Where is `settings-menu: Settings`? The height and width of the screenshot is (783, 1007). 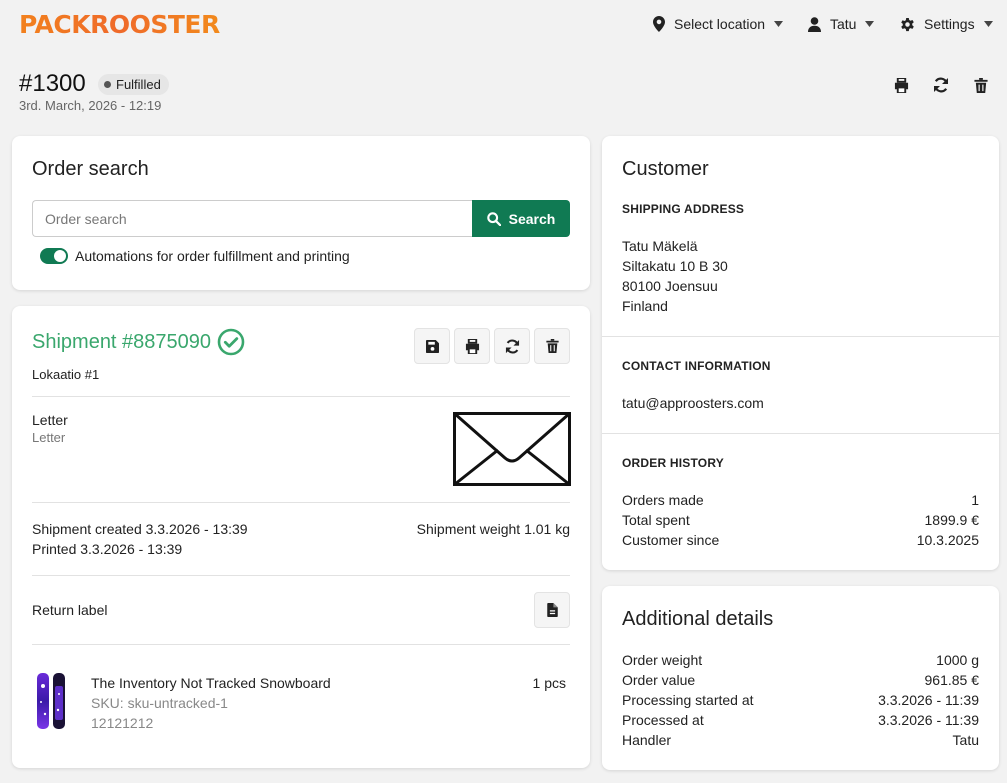
settings-menu: Settings is located at coordinates (946, 24).